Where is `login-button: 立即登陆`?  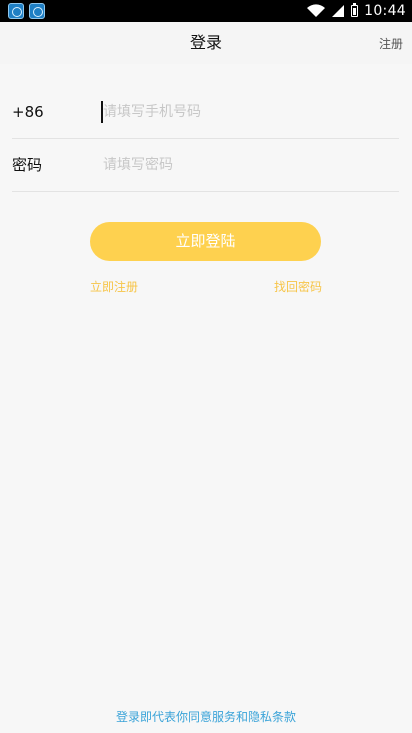 login-button: 立即登陆 is located at coordinates (205, 241).